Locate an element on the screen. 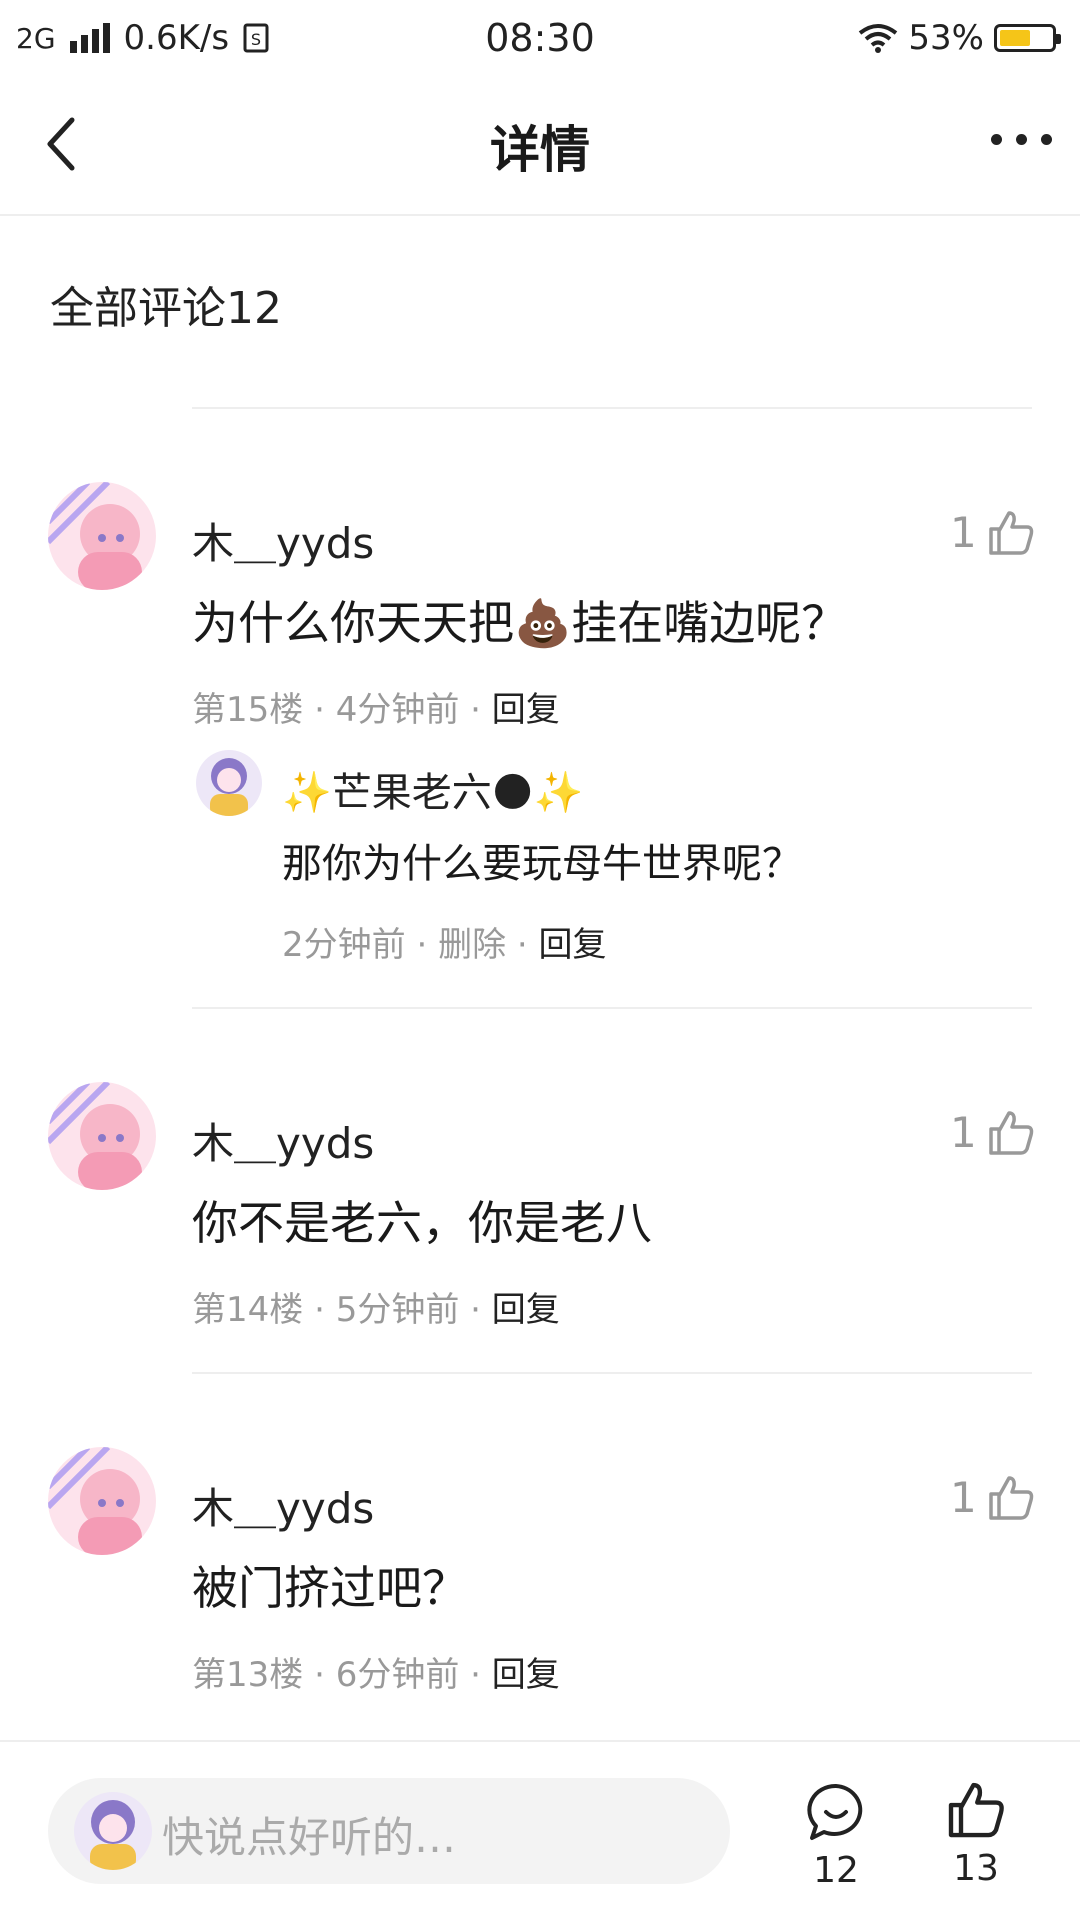 The image size is (1080, 1922). comment-meta: 第13楼 · 6分钟前 · 回复 is located at coordinates (376, 1675).